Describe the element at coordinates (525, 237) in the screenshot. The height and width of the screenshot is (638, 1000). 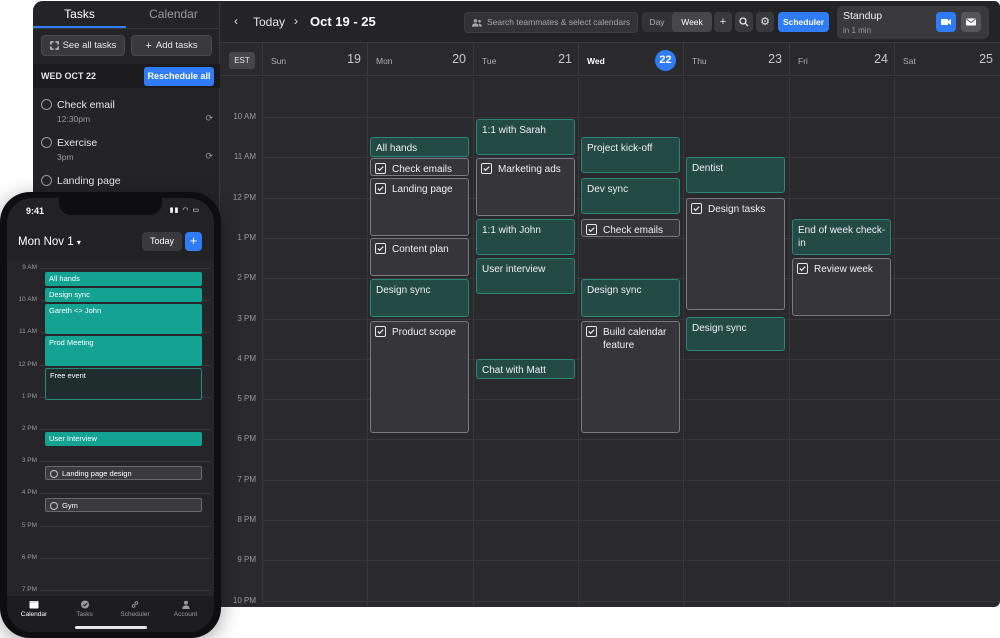
I see `event-block: 1:1 with John` at that location.